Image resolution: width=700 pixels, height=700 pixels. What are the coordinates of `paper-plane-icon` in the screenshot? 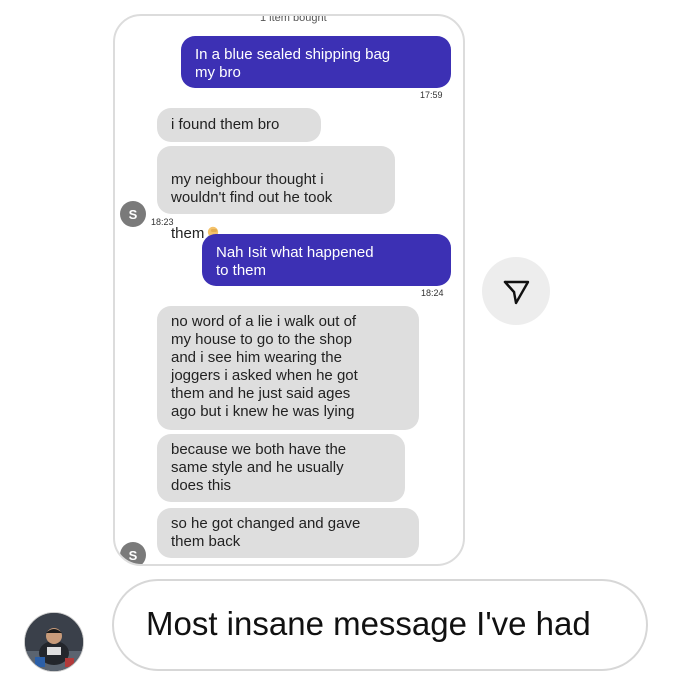 It's located at (516, 292).